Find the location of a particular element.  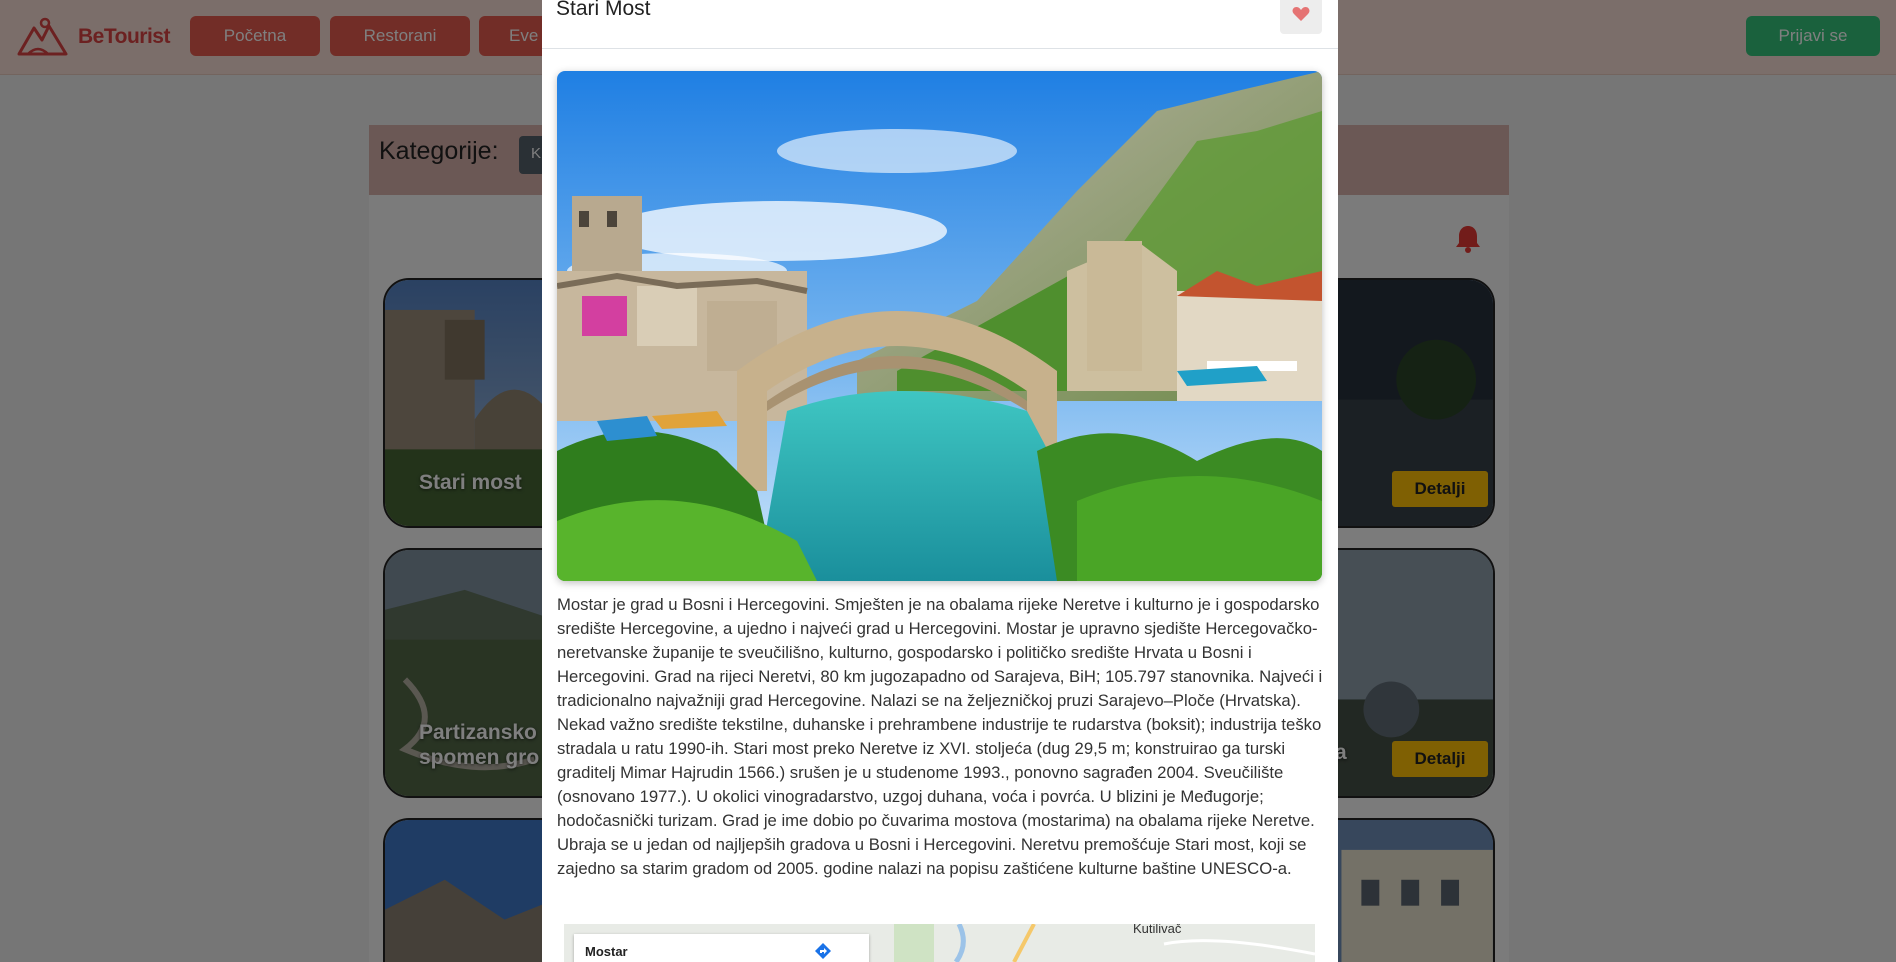

directions-icon is located at coordinates (823, 951).